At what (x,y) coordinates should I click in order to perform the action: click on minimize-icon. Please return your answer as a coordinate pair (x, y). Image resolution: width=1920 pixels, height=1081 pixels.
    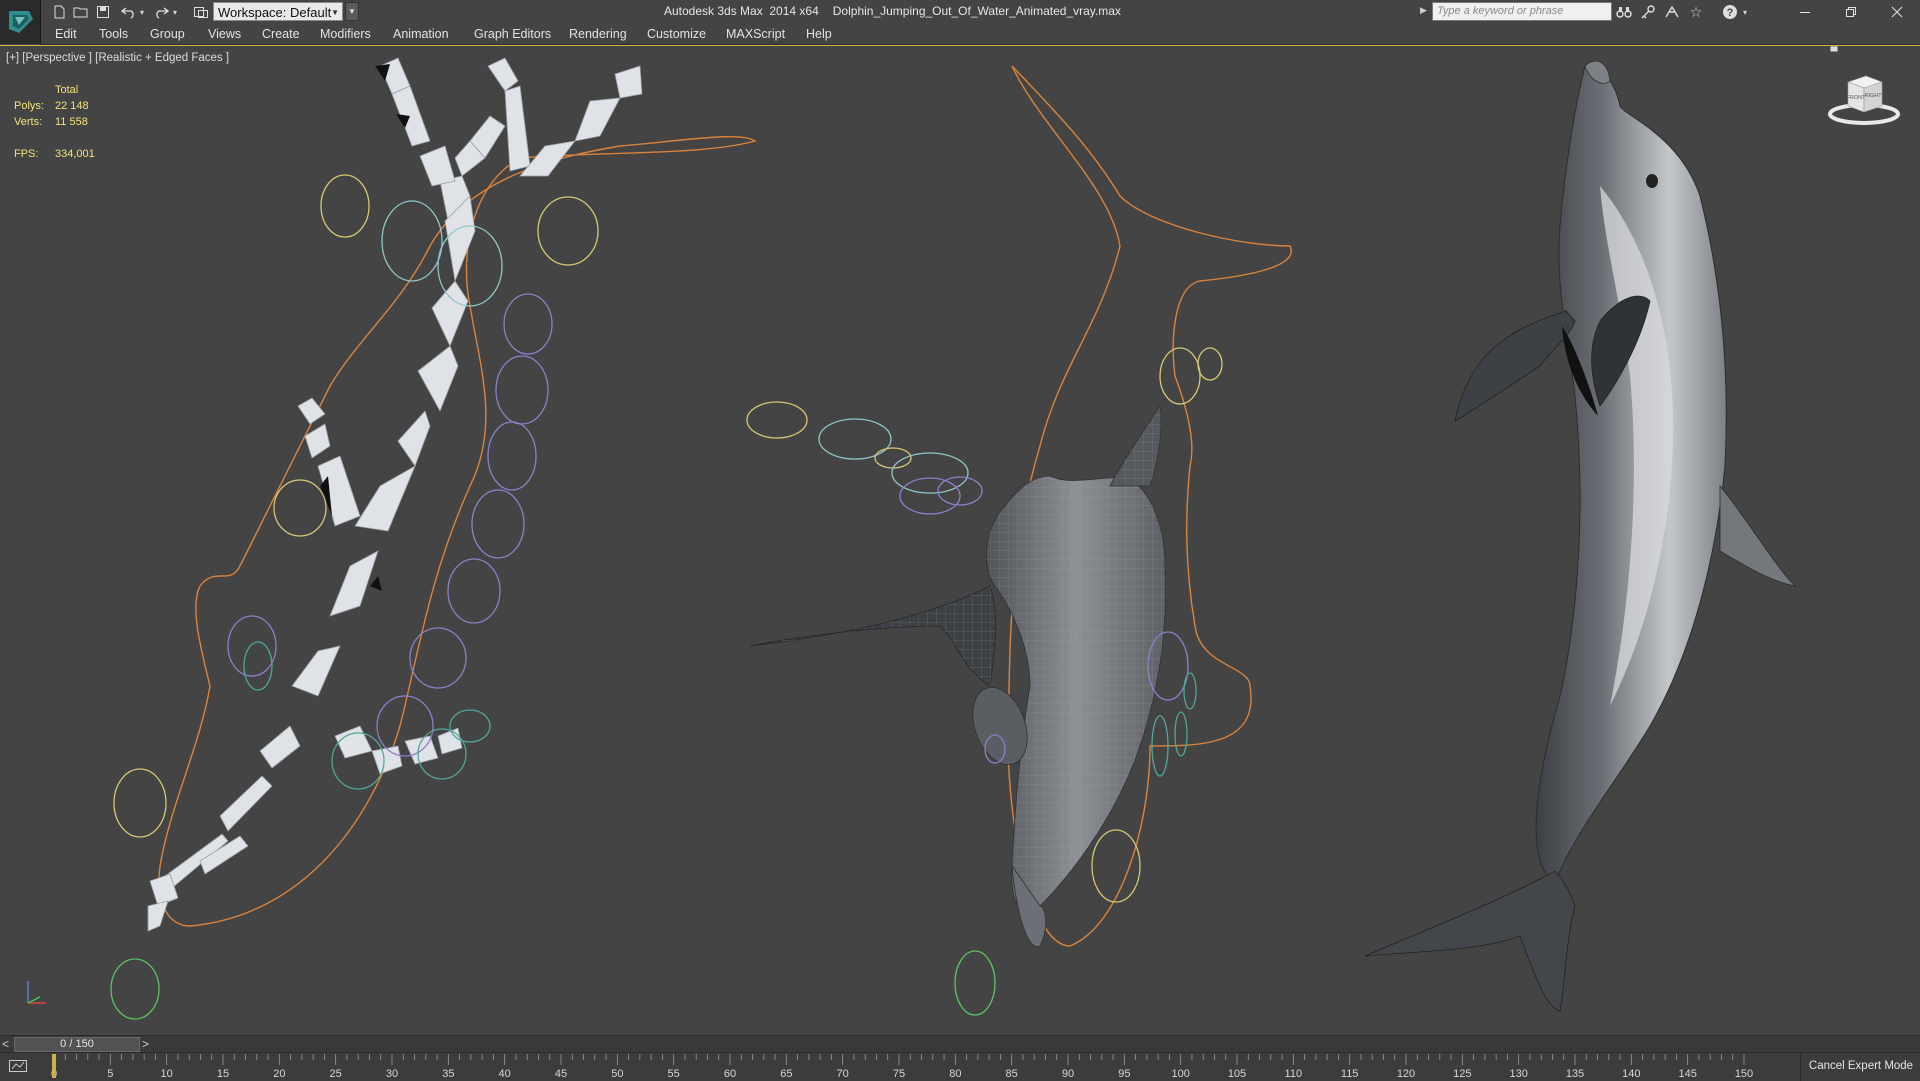
    Looking at the image, I should click on (1805, 12).